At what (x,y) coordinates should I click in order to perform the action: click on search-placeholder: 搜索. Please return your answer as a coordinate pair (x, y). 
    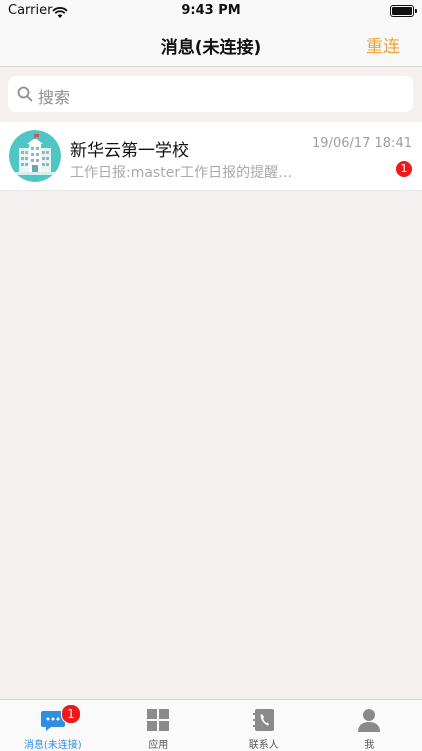
    Looking at the image, I should click on (54, 96).